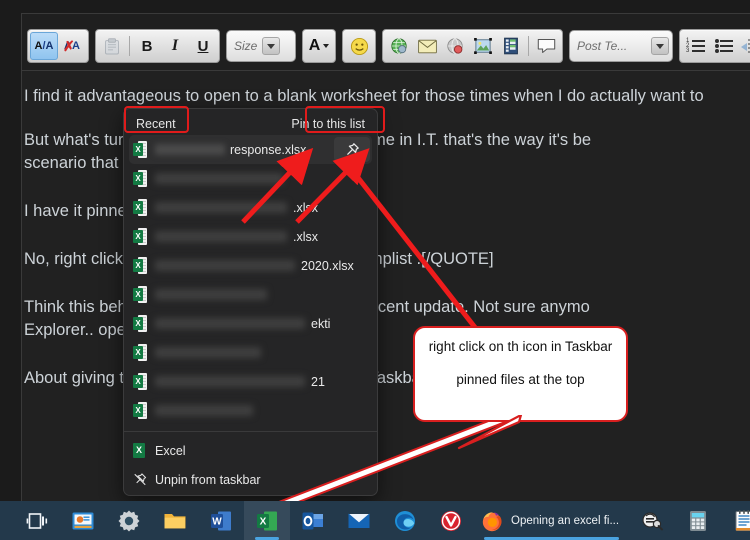 The width and height of the screenshot is (750, 540). I want to click on ordered-list-icon: 1 2 3, so click(696, 46).